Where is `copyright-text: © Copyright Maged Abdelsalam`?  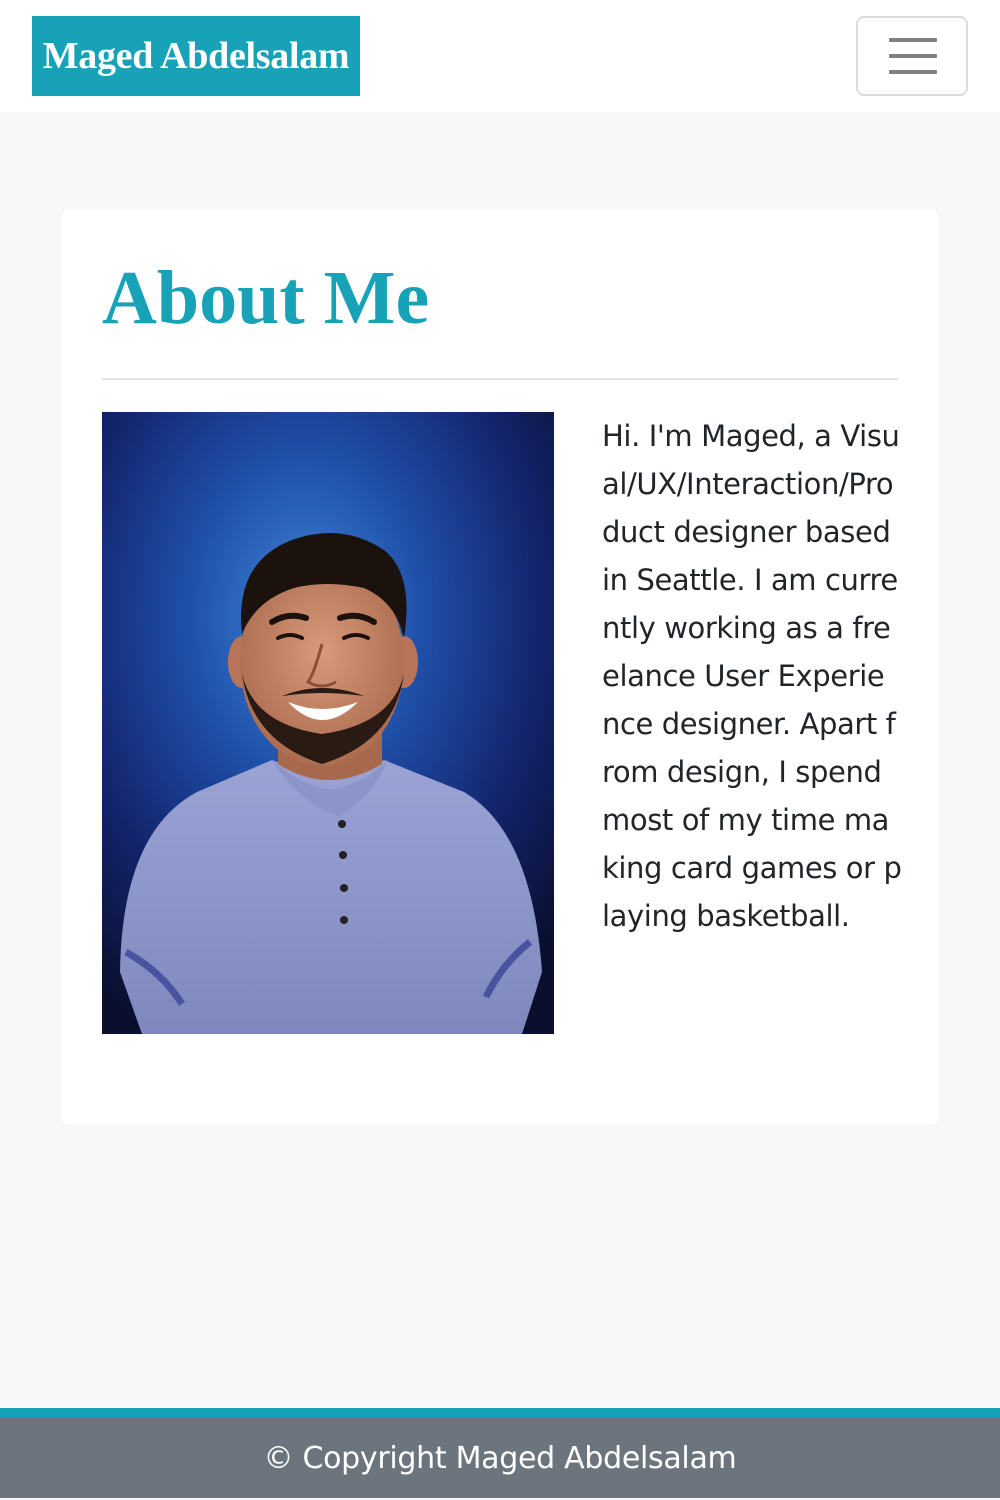 copyright-text: © Copyright Maged Abdelsalam is located at coordinates (500, 1458).